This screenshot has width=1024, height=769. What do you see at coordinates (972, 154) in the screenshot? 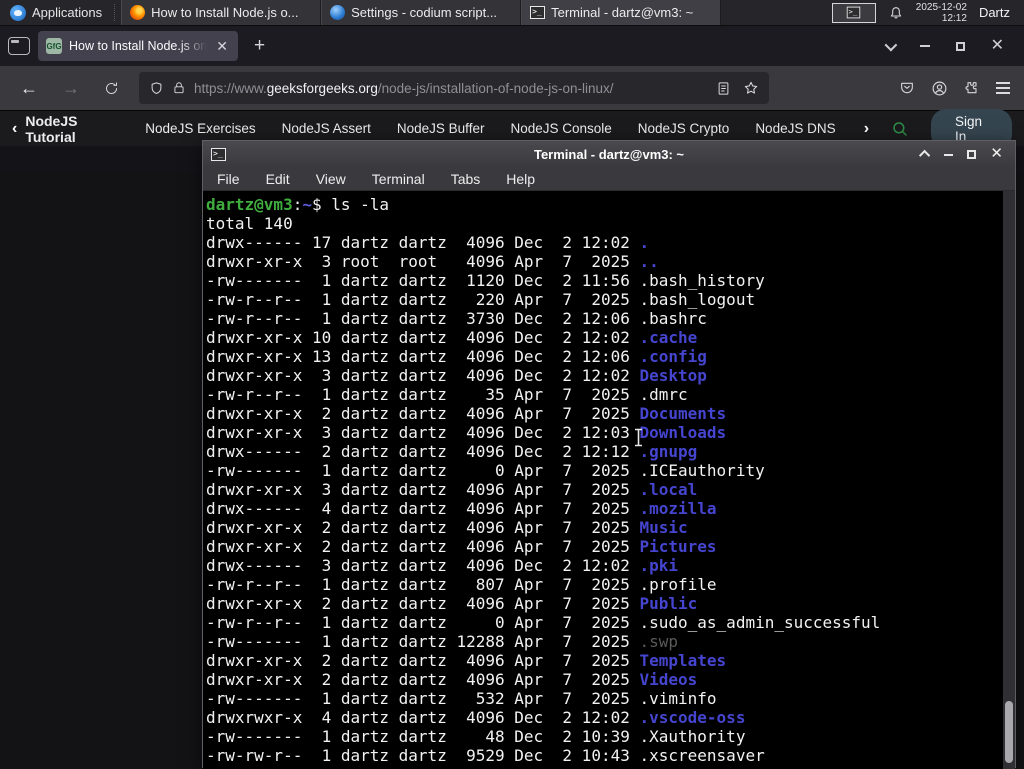
I see `terminal-maximize-icon` at bounding box center [972, 154].